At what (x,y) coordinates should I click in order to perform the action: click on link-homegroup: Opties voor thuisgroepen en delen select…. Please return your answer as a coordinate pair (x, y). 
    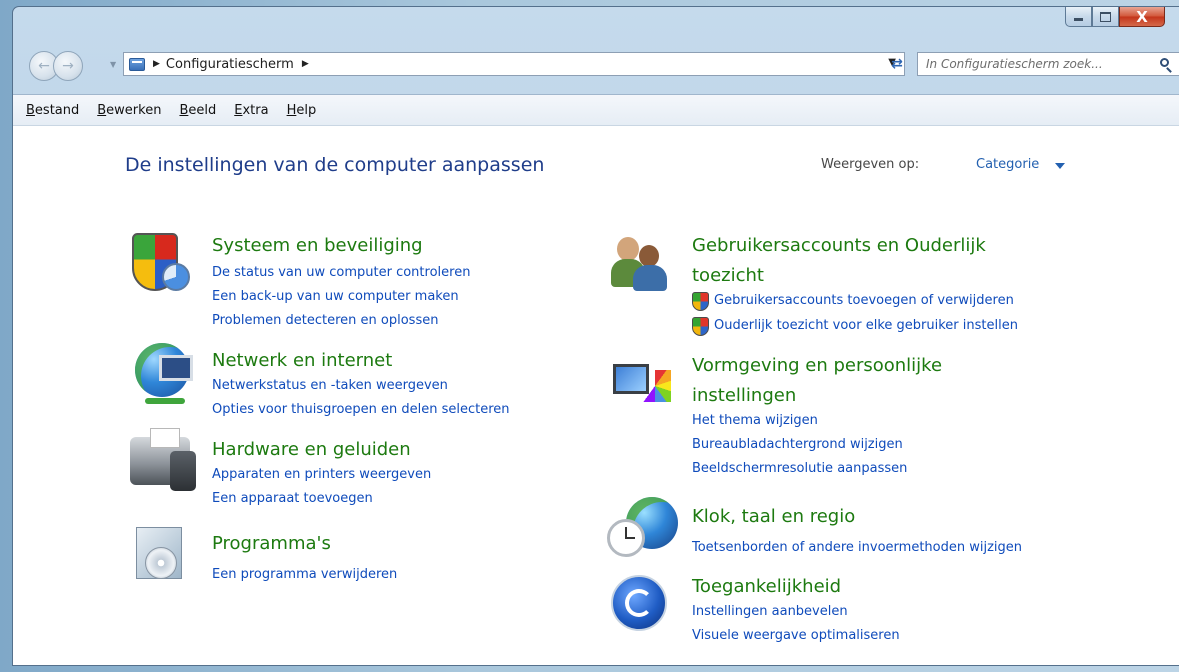
    Looking at the image, I should click on (361, 410).